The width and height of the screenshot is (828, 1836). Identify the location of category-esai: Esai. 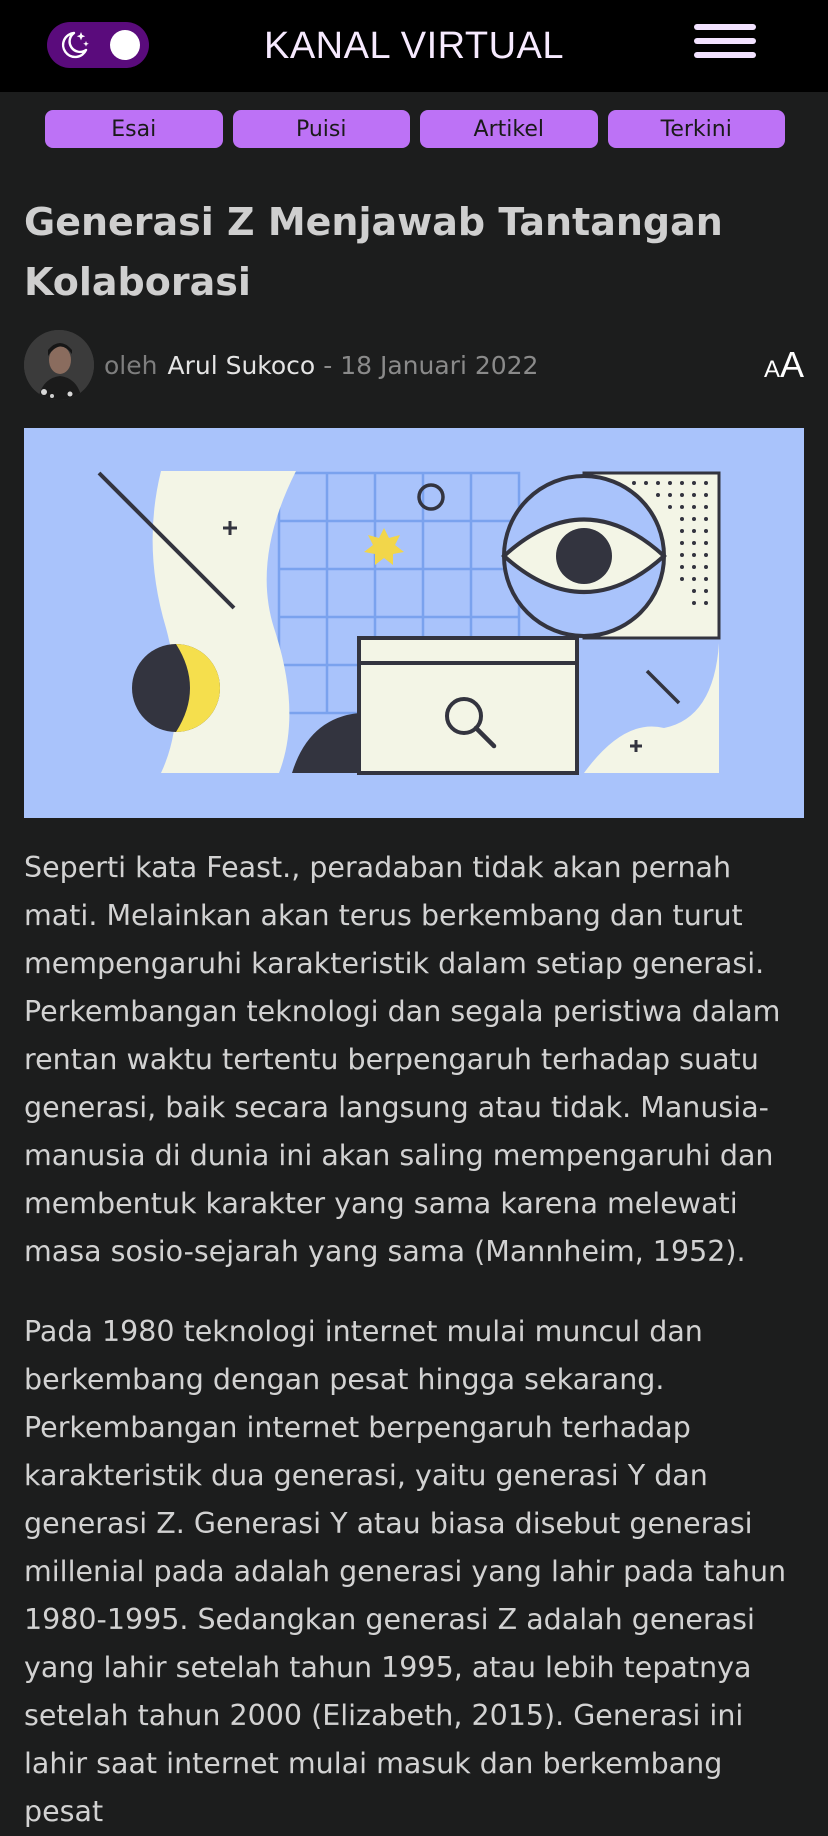
(134, 129).